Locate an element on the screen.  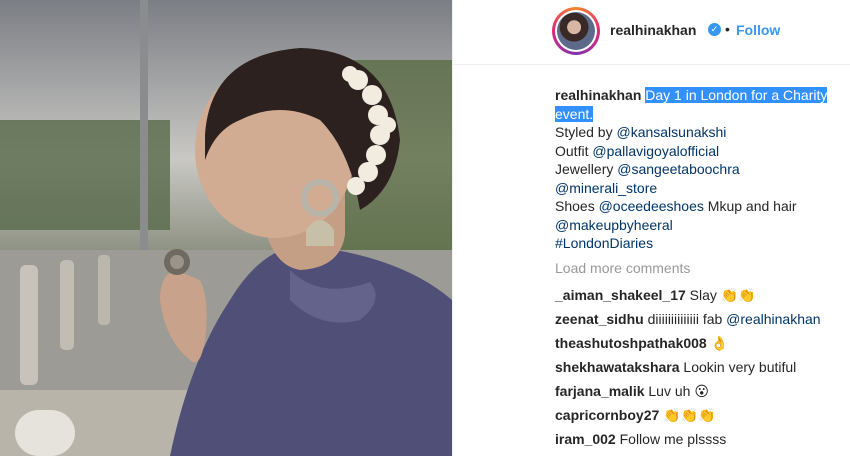
comment-row: shekhawatakshara Lookin very butiful is located at coordinates (675, 367).